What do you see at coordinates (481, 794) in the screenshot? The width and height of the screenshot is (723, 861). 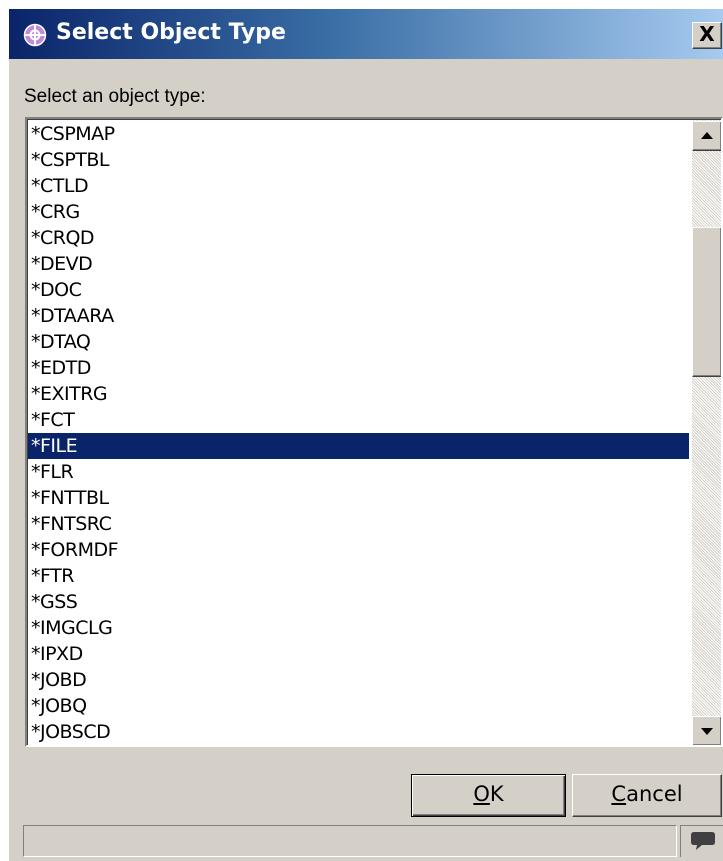 I see `ok-button-accelerator: O` at bounding box center [481, 794].